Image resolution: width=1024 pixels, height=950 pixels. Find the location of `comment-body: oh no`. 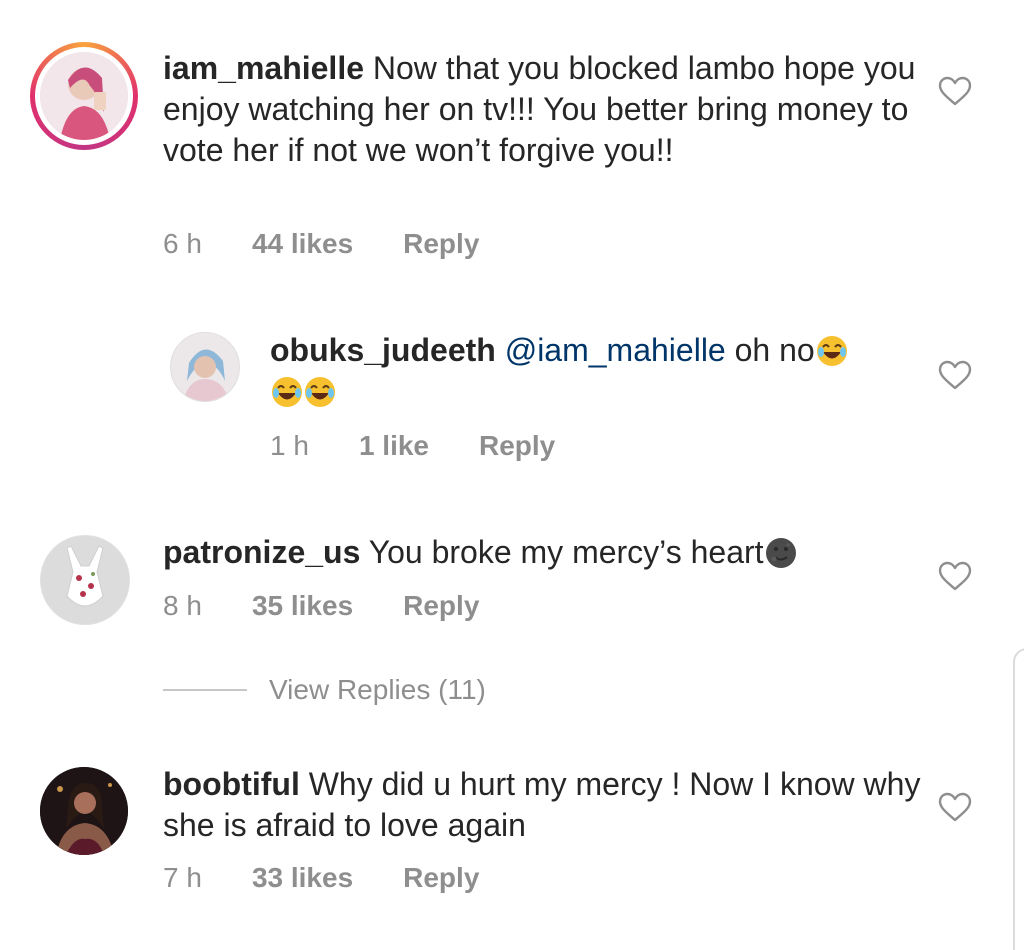

comment-body: oh no is located at coordinates (770, 350).